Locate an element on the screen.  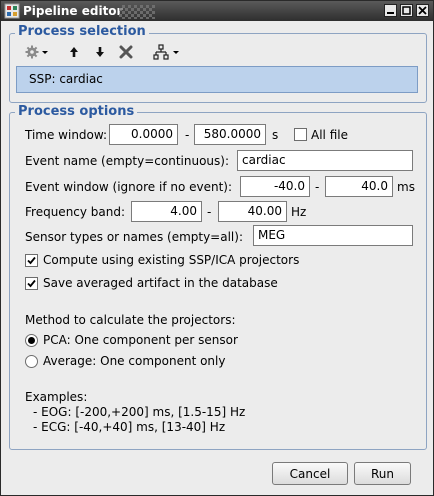
all-file-checkbox is located at coordinates (300, 134).